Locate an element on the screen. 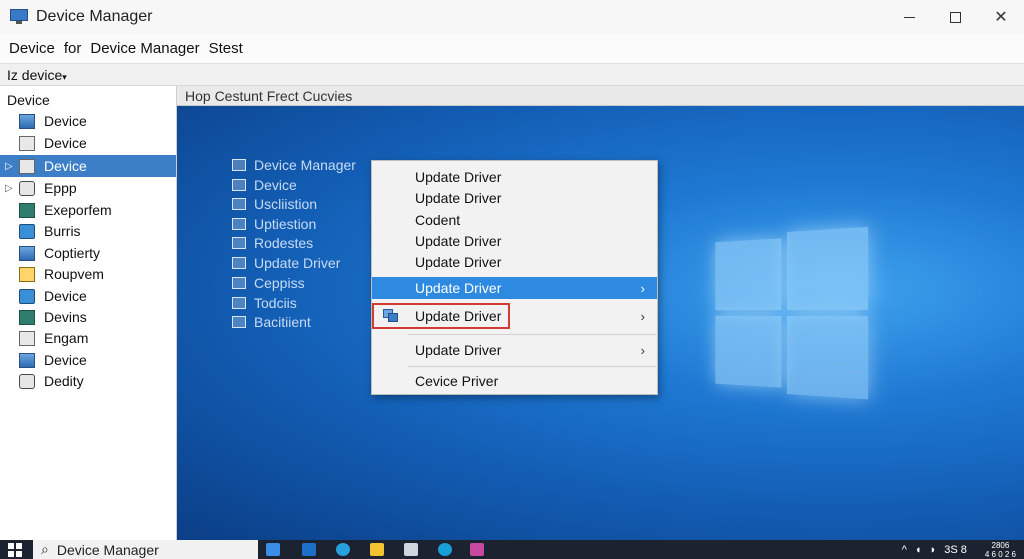 This screenshot has height=559, width=1024. content-header: Hop Cestunt Frect Cucvies is located at coordinates (600, 96).